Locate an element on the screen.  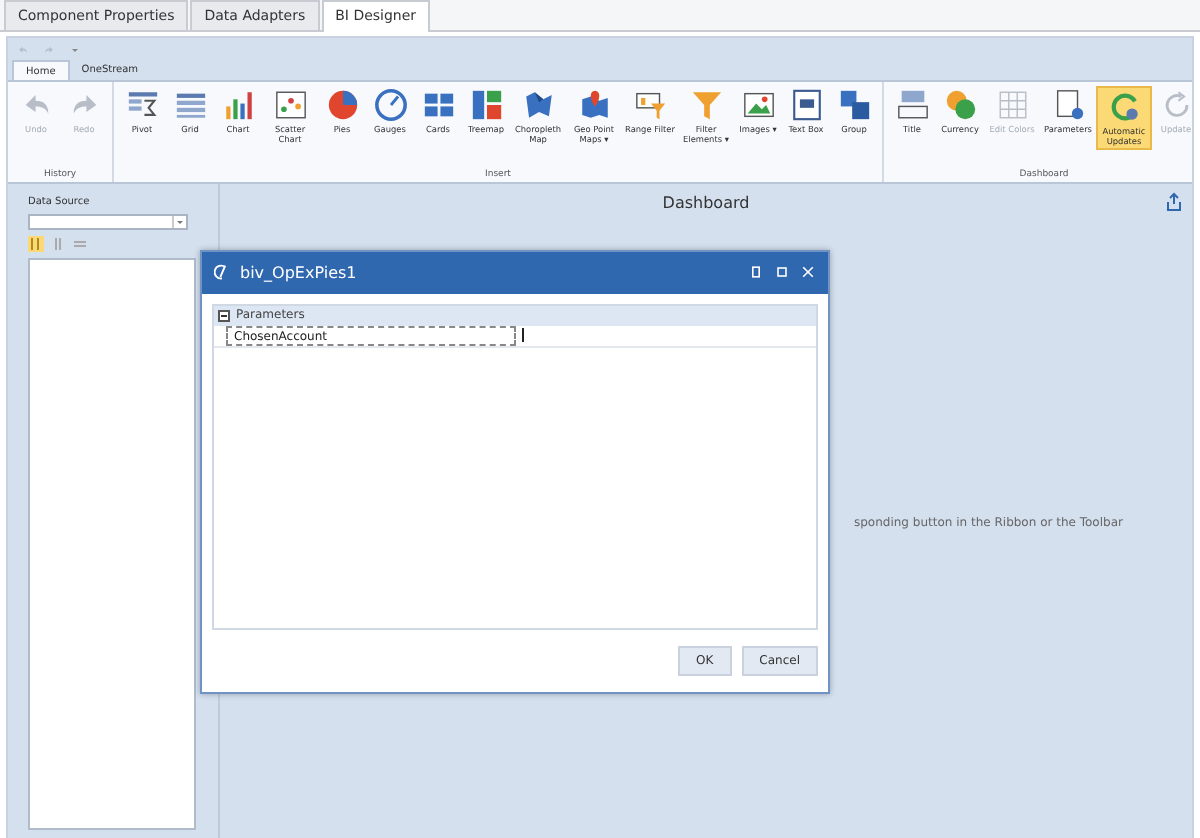
scatter-icon is located at coordinates (290, 105).